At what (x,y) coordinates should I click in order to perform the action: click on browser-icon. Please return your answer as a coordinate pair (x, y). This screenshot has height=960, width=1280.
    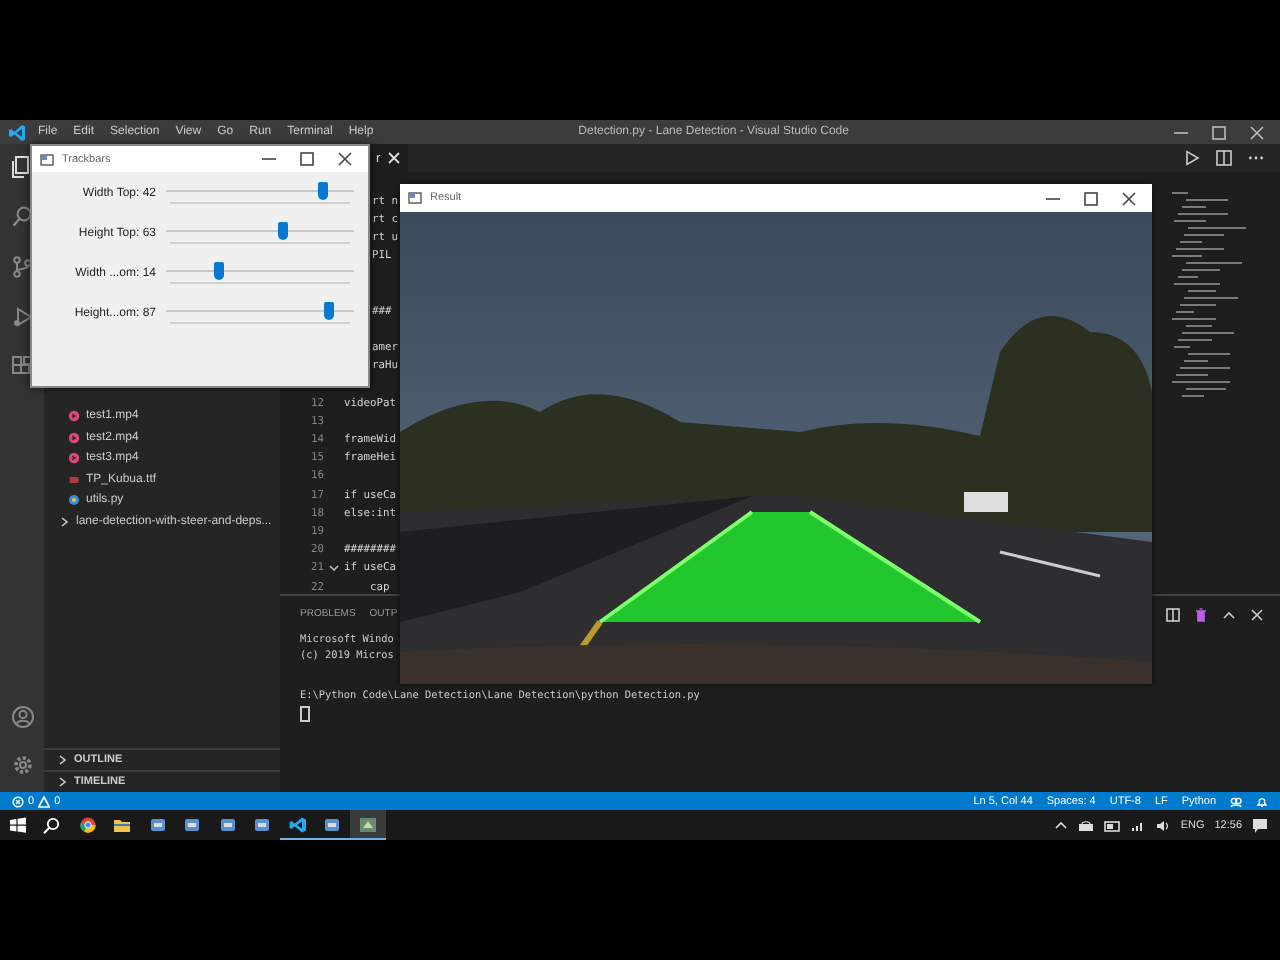
    Looking at the image, I should click on (87, 825).